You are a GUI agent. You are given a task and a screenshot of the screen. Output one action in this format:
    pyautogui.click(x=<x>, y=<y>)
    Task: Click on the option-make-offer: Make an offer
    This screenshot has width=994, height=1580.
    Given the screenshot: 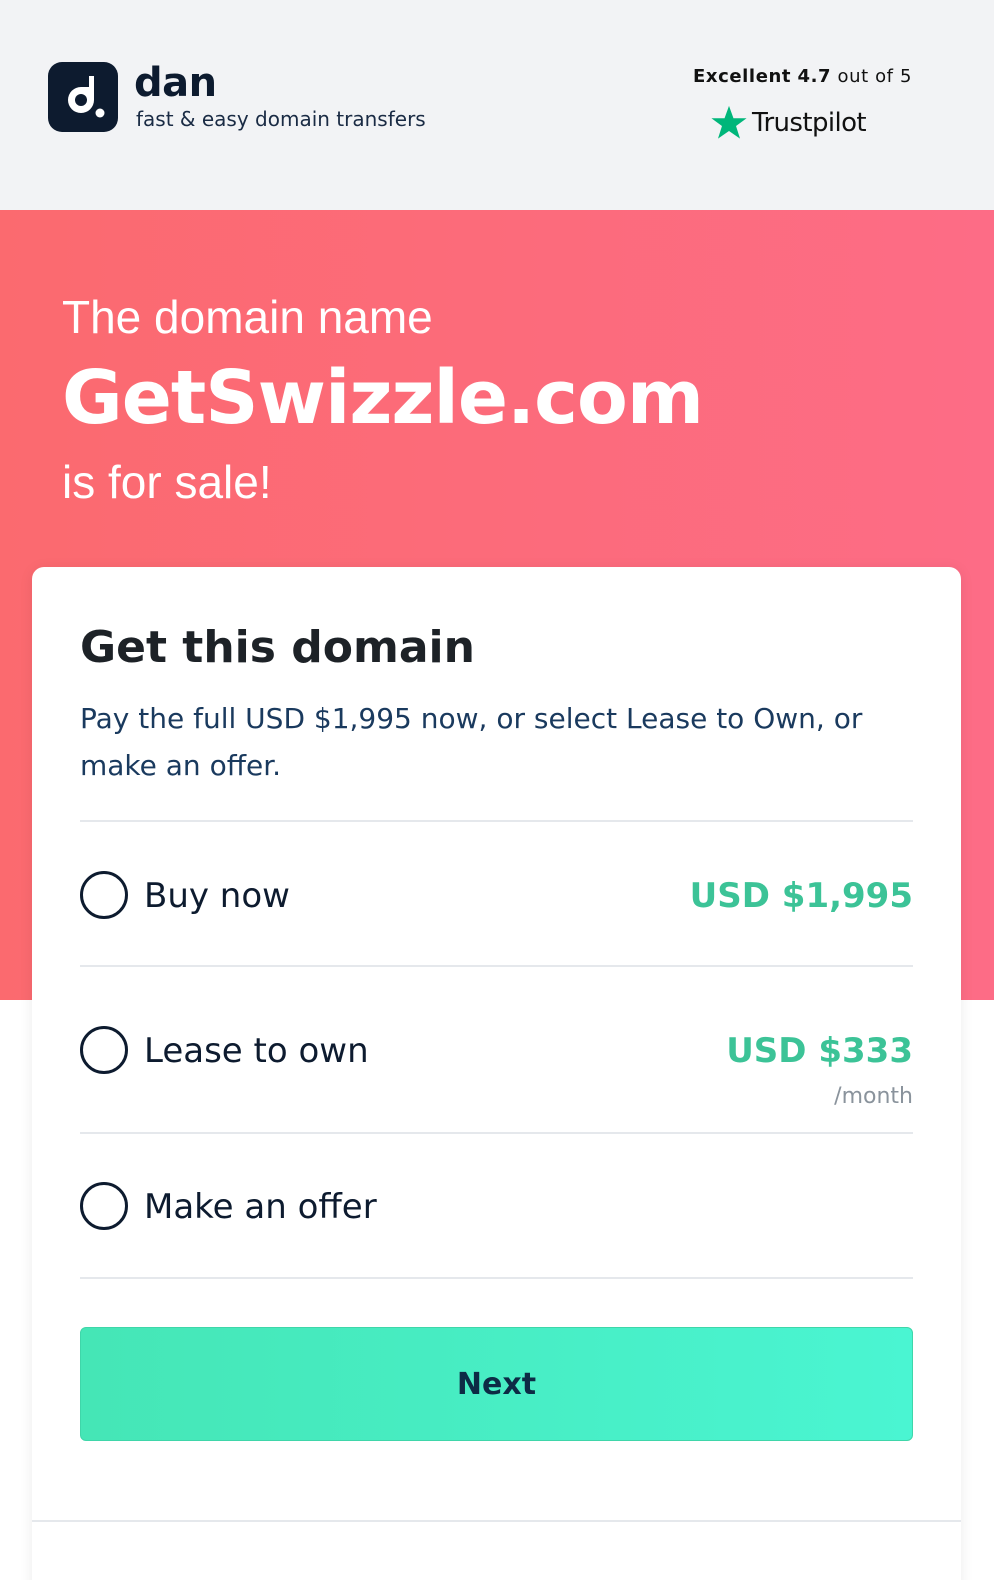 What is the action you would take?
    pyautogui.click(x=496, y=1207)
    